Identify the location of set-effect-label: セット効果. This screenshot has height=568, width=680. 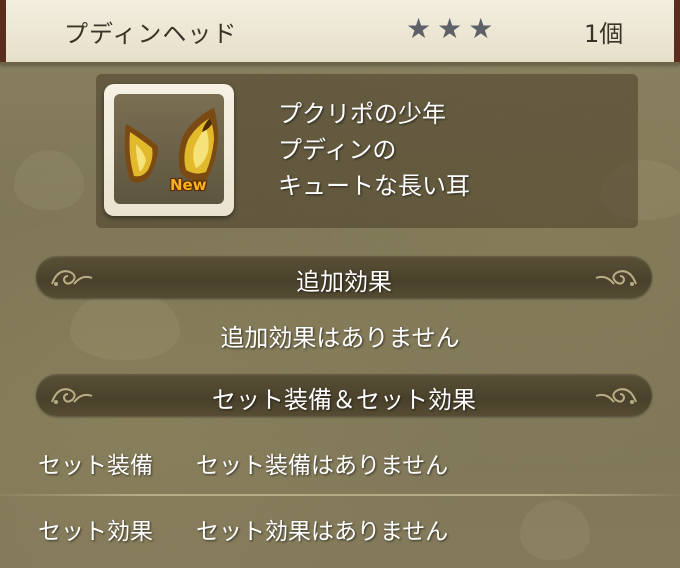
(95, 532).